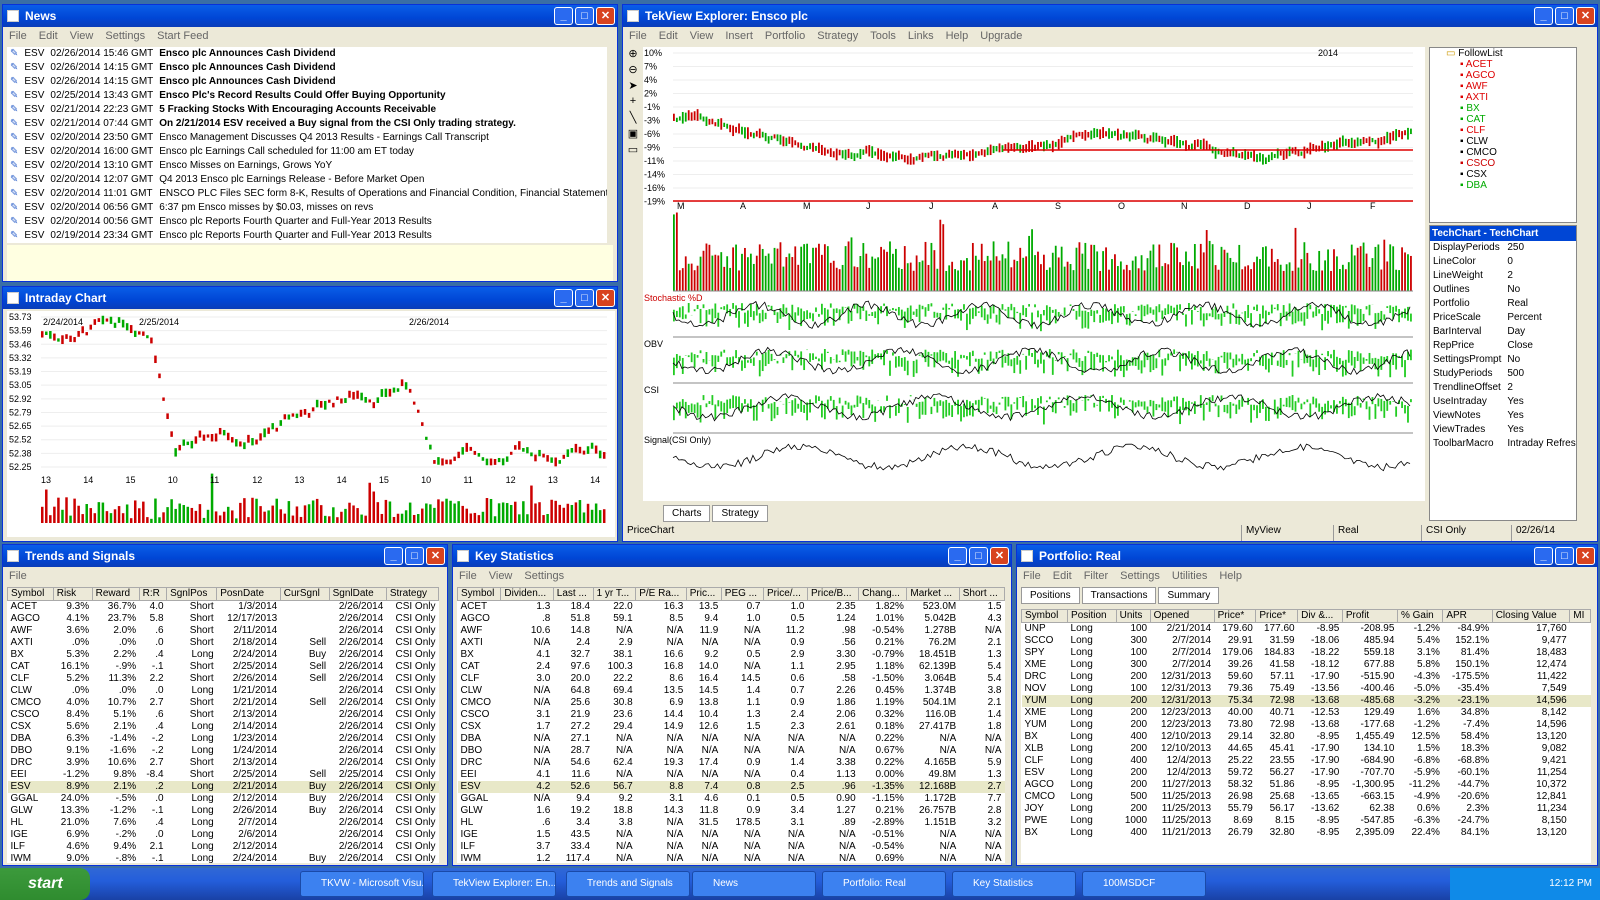 The width and height of the screenshot is (1600, 900). Describe the element at coordinates (1503, 276) in the screenshot. I see `property-row: LineWeight 2` at that location.